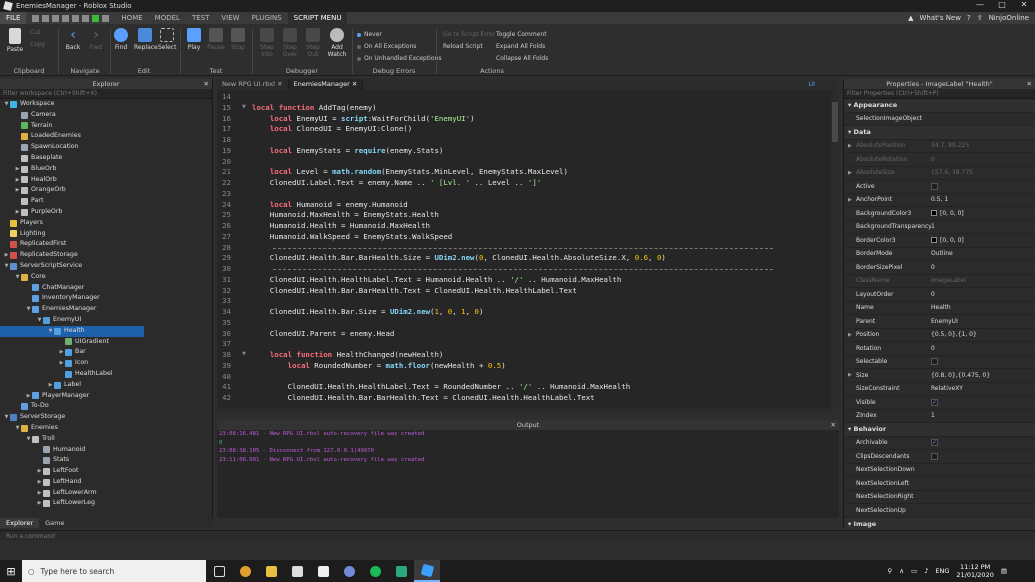 This screenshot has width=1035, height=582. What do you see at coordinates (200, 18) in the screenshot?
I see `tab-test: TEST` at bounding box center [200, 18].